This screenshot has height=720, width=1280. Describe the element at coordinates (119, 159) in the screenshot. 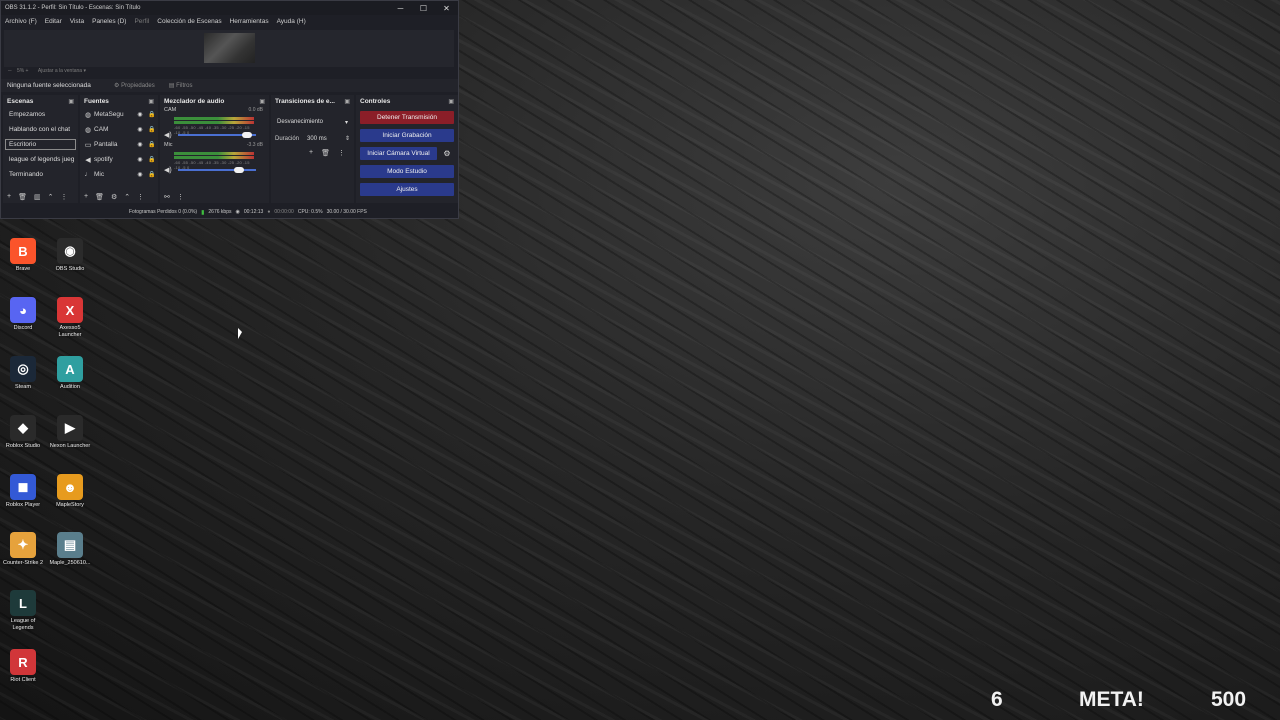

I see `source-item: ◀ spotify ◉ 🔒` at that location.